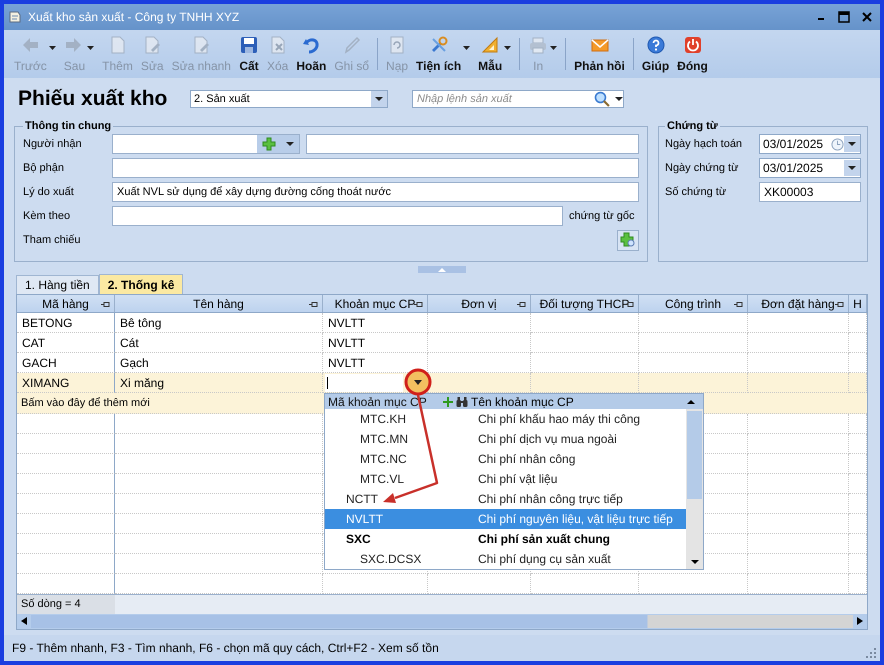 The image size is (884, 665). What do you see at coordinates (810, 192) in the screenshot?
I see `input-field: XK00003` at bounding box center [810, 192].